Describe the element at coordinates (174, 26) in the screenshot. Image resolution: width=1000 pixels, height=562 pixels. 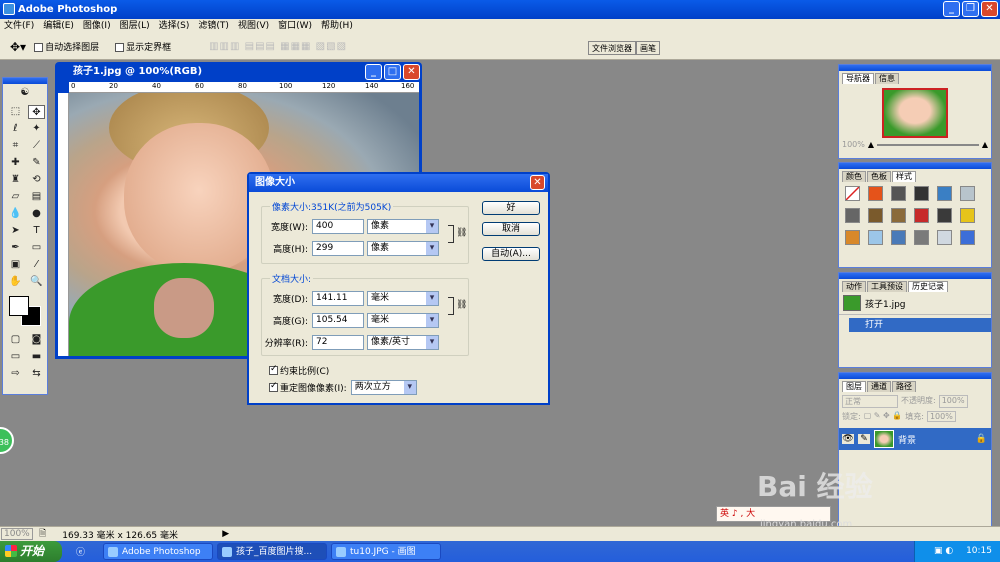
I see `menu-select: 选择(S)` at that location.